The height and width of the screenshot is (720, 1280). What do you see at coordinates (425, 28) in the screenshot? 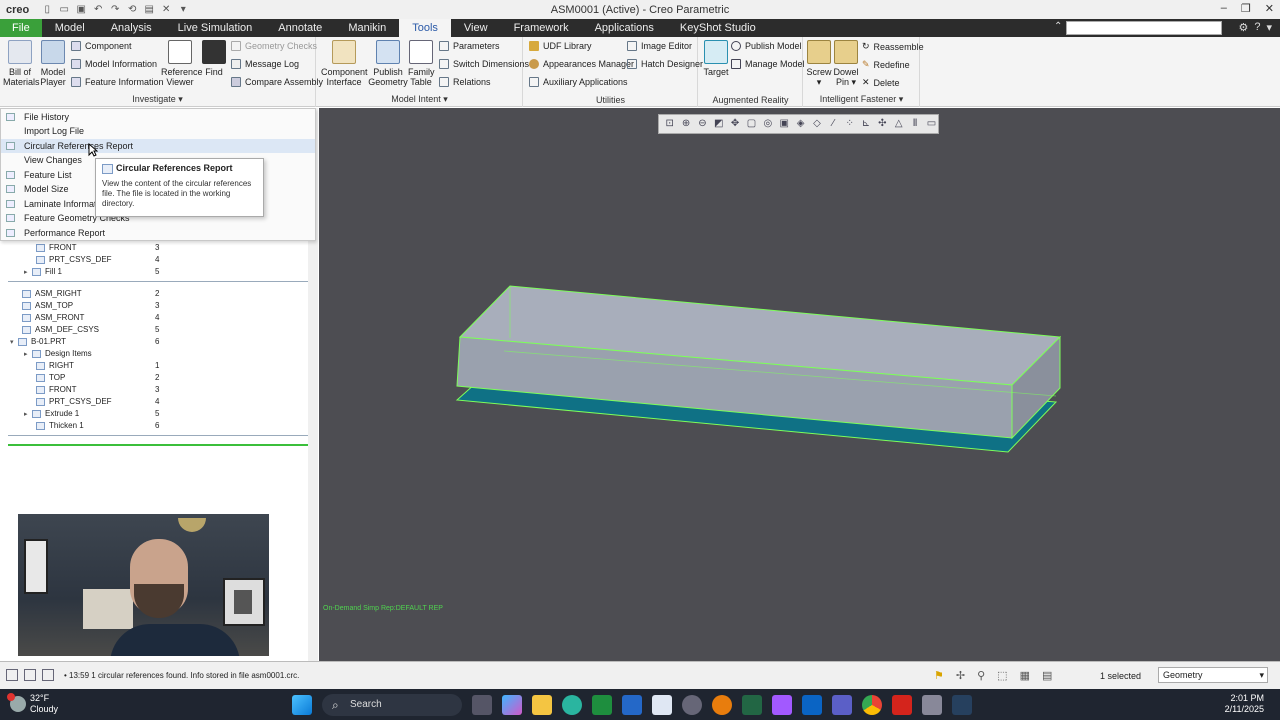
I see `tab-tools: Tools` at bounding box center [425, 28].